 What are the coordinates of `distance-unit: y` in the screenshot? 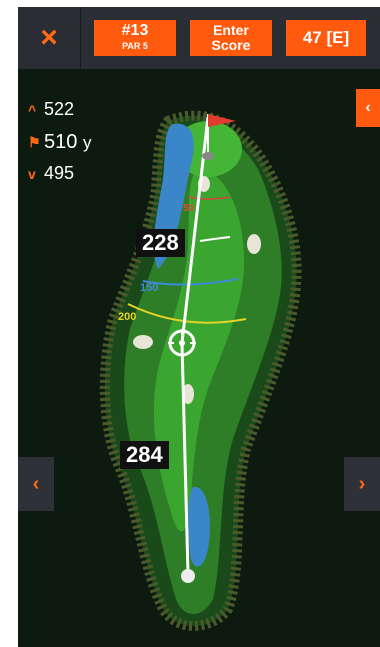 It's located at (87, 142).